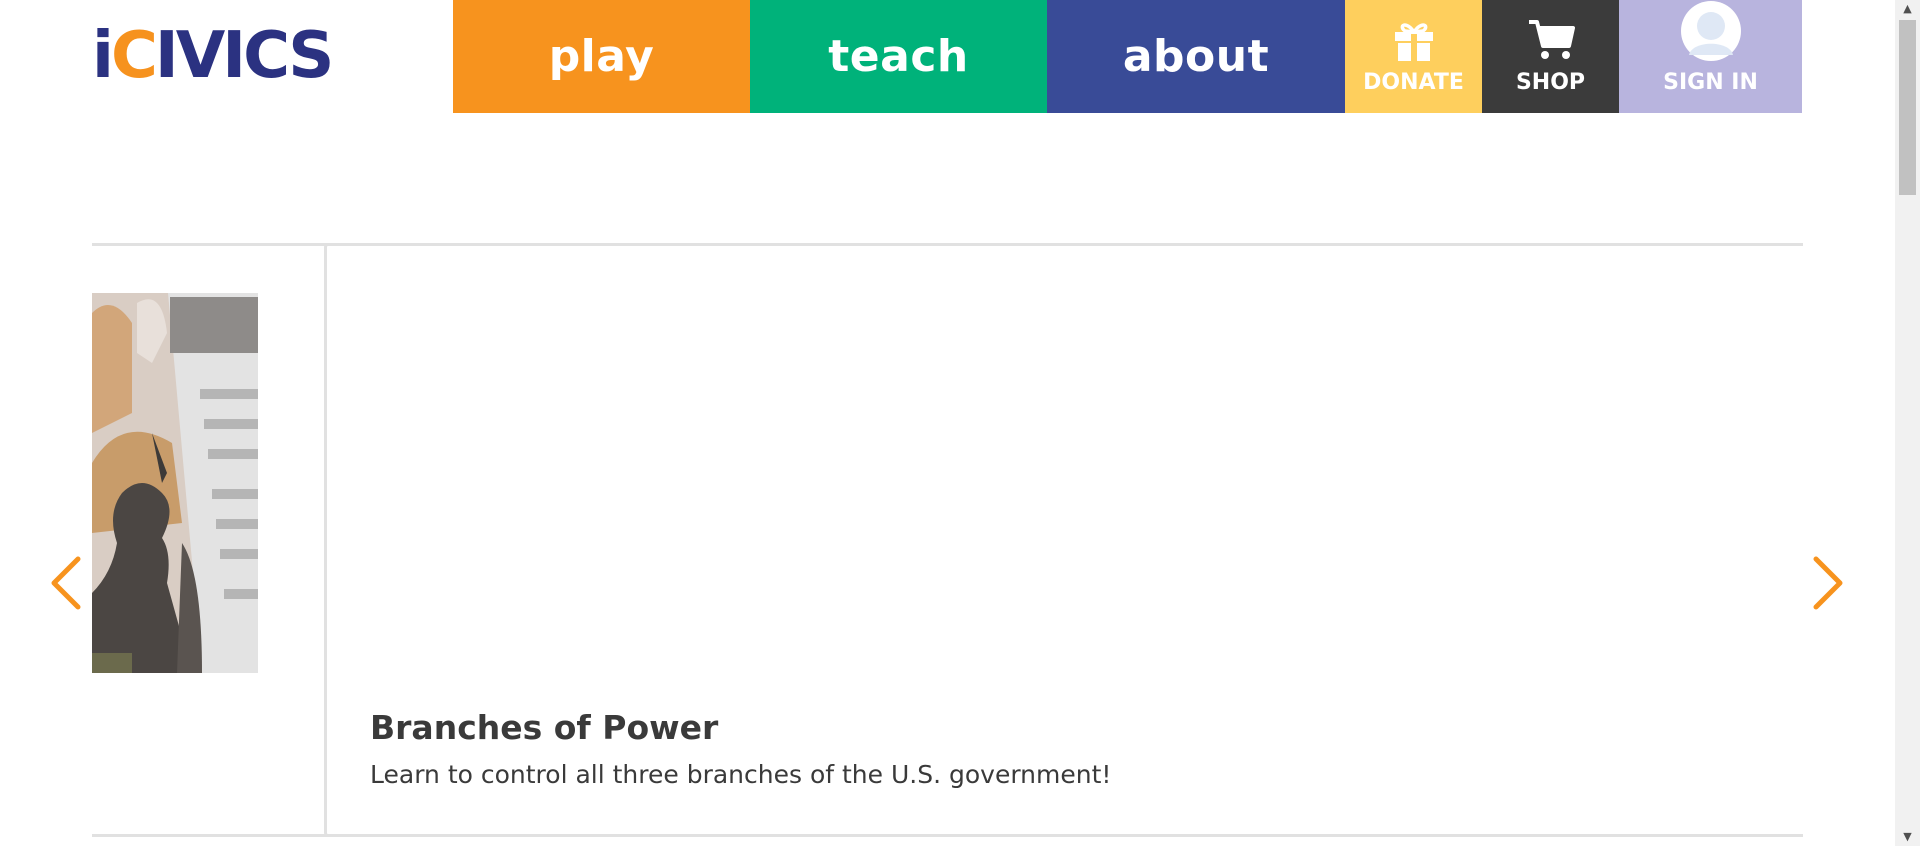 The height and width of the screenshot is (846, 1920). I want to click on nav-sign-in-label: SIGN IN, so click(1710, 82).